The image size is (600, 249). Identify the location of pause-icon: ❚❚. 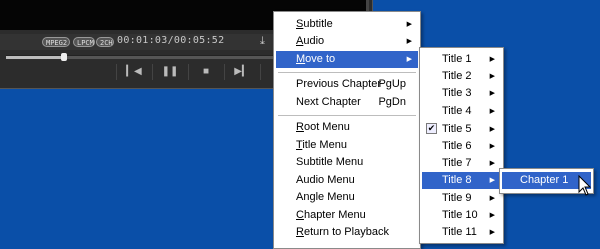
(170, 71).